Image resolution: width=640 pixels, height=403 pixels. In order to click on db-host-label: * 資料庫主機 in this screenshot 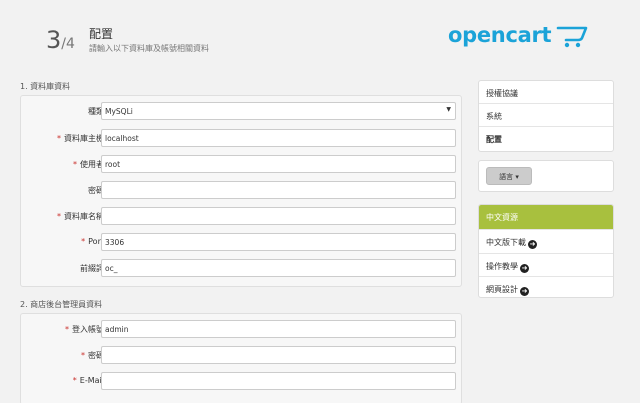, I will do `click(80, 138)`.